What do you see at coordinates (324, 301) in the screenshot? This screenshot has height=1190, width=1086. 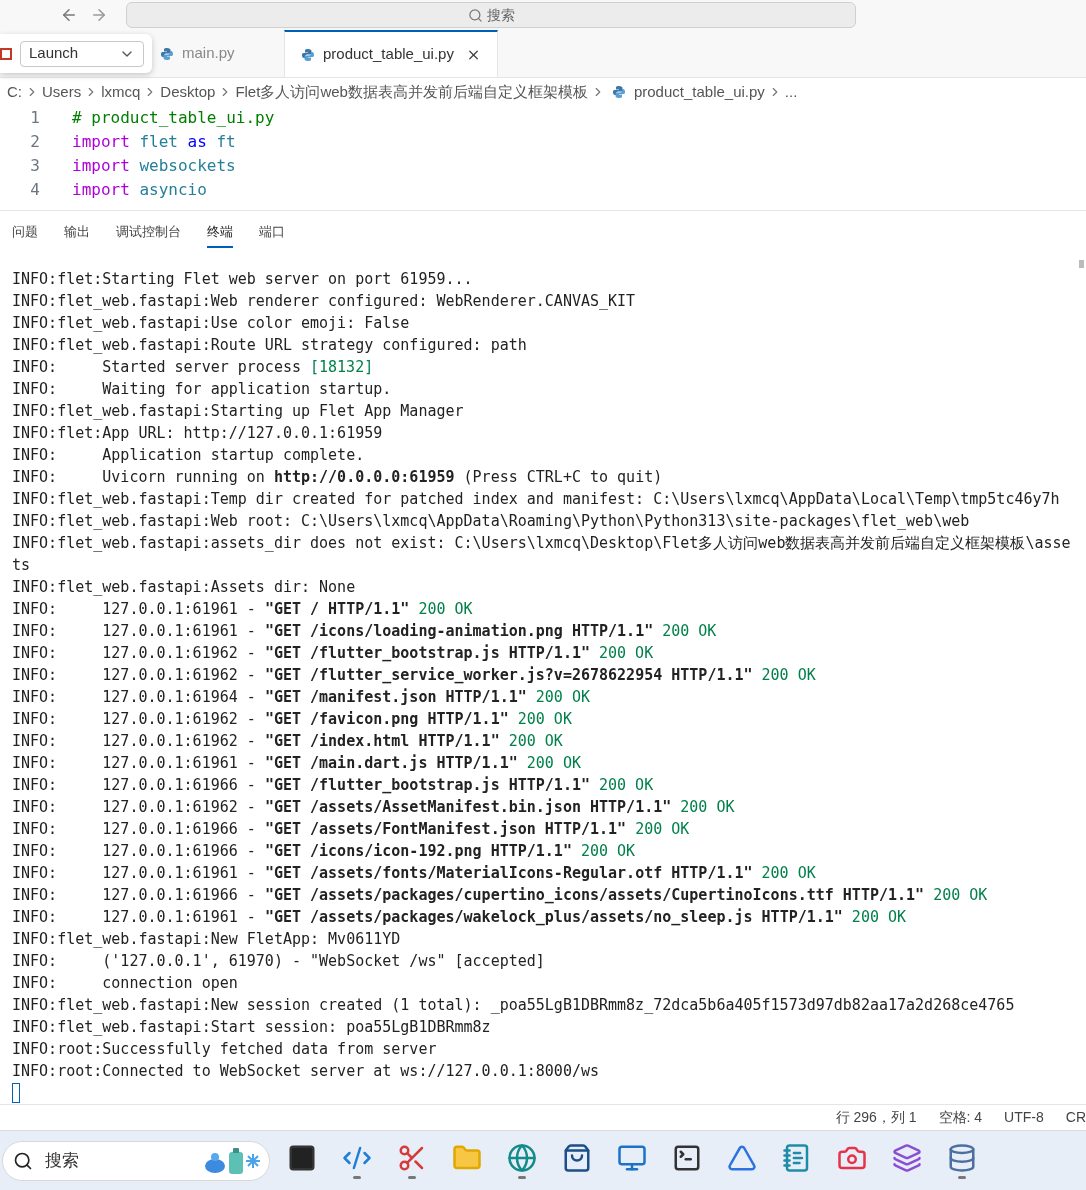 I see `terminal-line: INFO:flet_web.fastapi:Web renderer configured: WebRenderer.CANVAS_KIT` at bounding box center [324, 301].